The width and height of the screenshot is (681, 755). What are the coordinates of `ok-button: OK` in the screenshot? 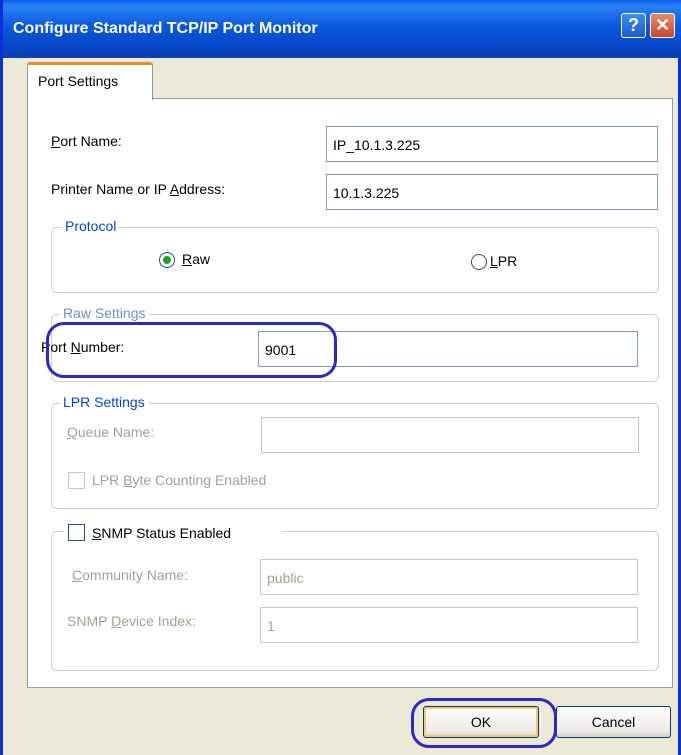 It's located at (481, 722).